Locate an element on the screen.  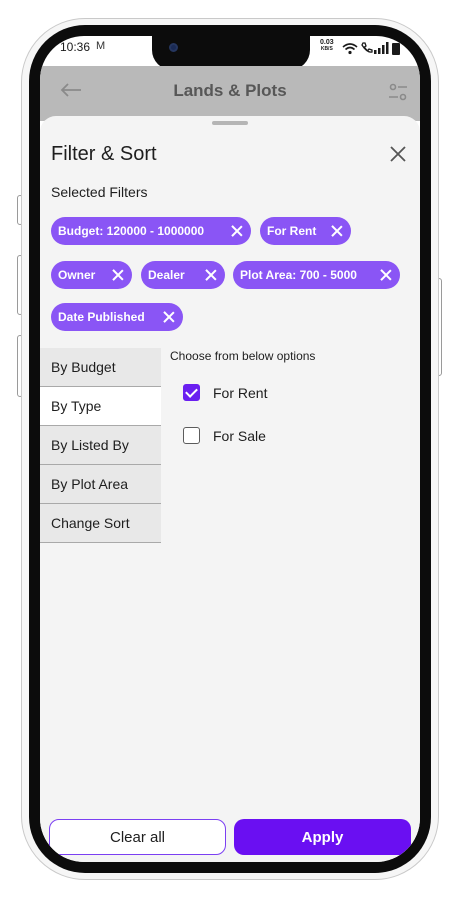
apply-button: Apply is located at coordinates (322, 837).